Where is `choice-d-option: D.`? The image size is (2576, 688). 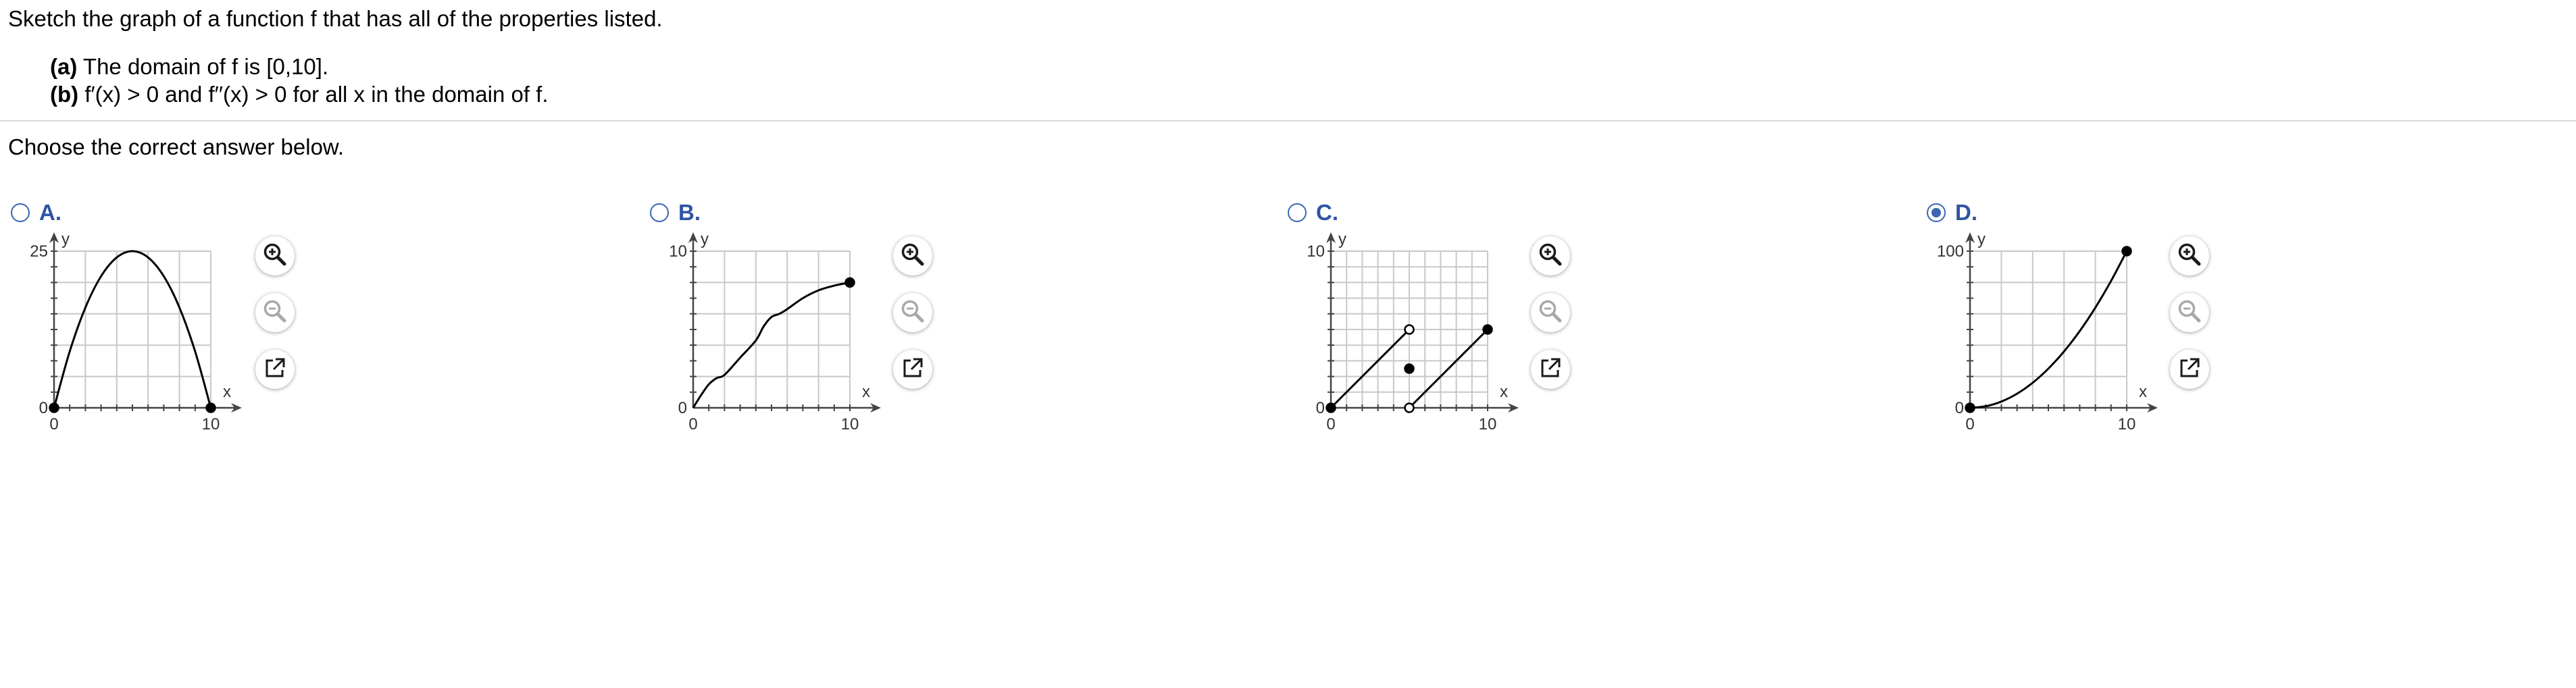
choice-d-option: D. is located at coordinates (1952, 212).